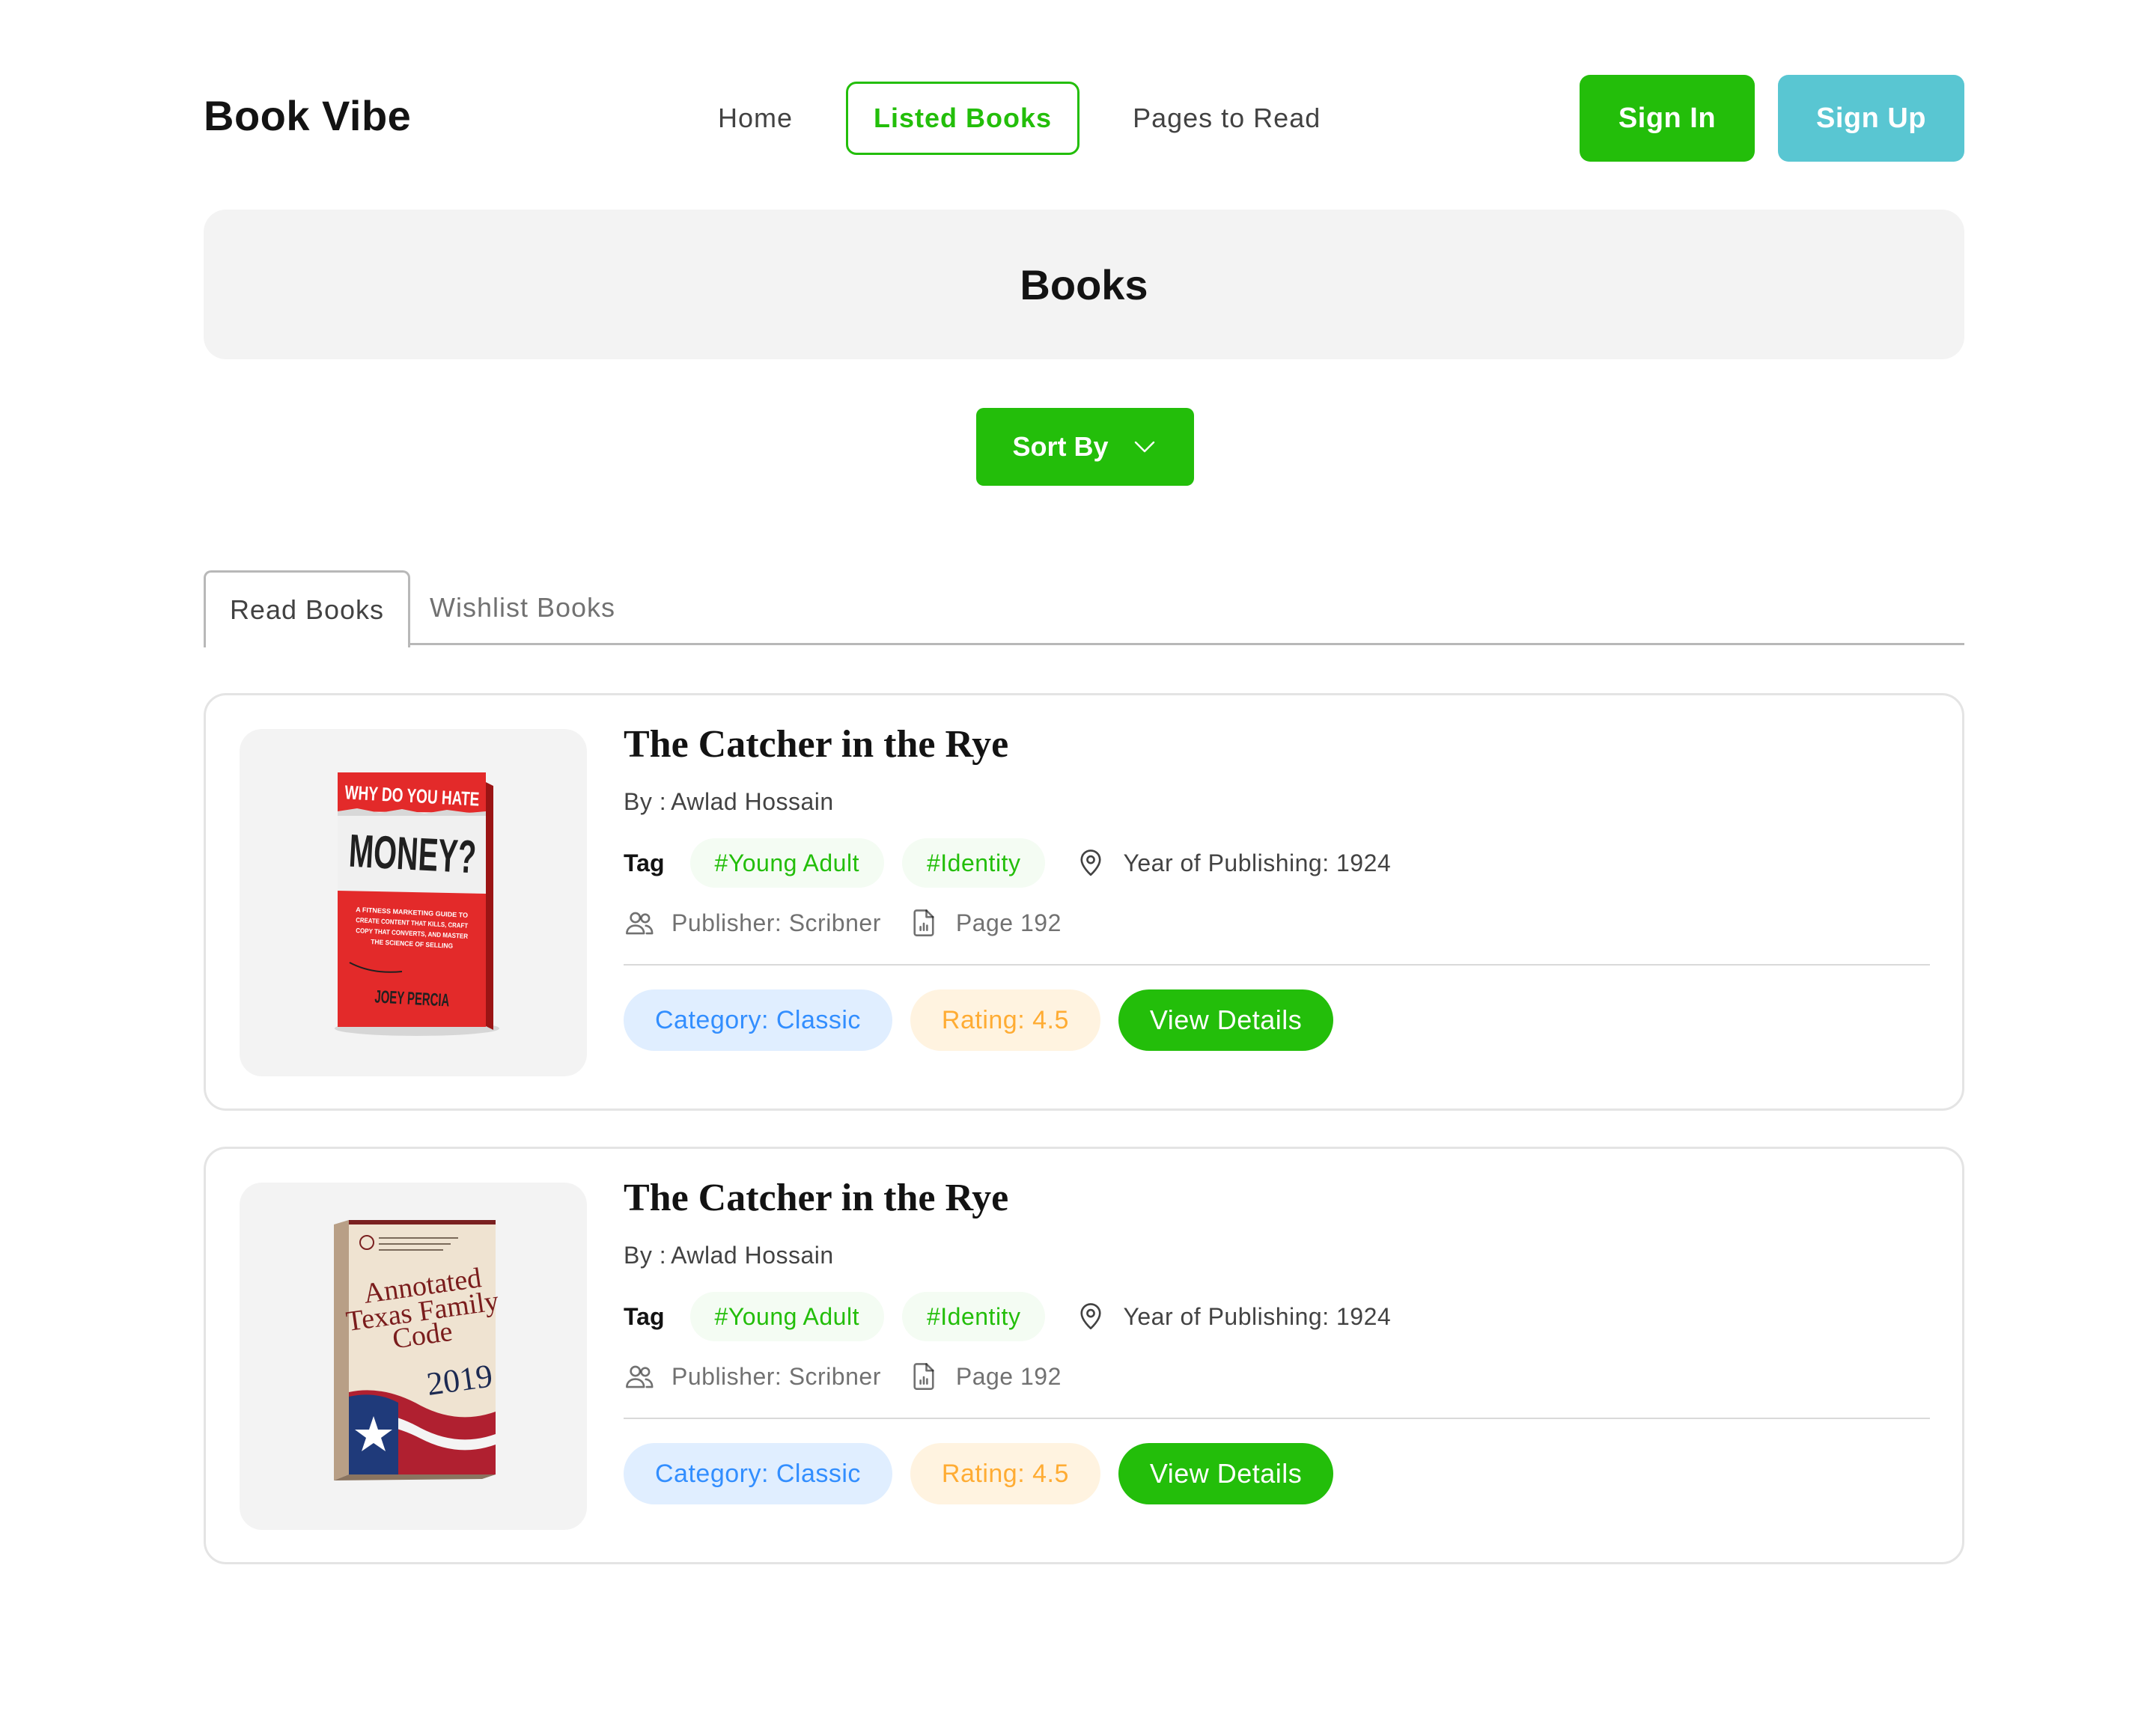  I want to click on book-tabs: Read Books Wishlist Books, so click(1084, 608).